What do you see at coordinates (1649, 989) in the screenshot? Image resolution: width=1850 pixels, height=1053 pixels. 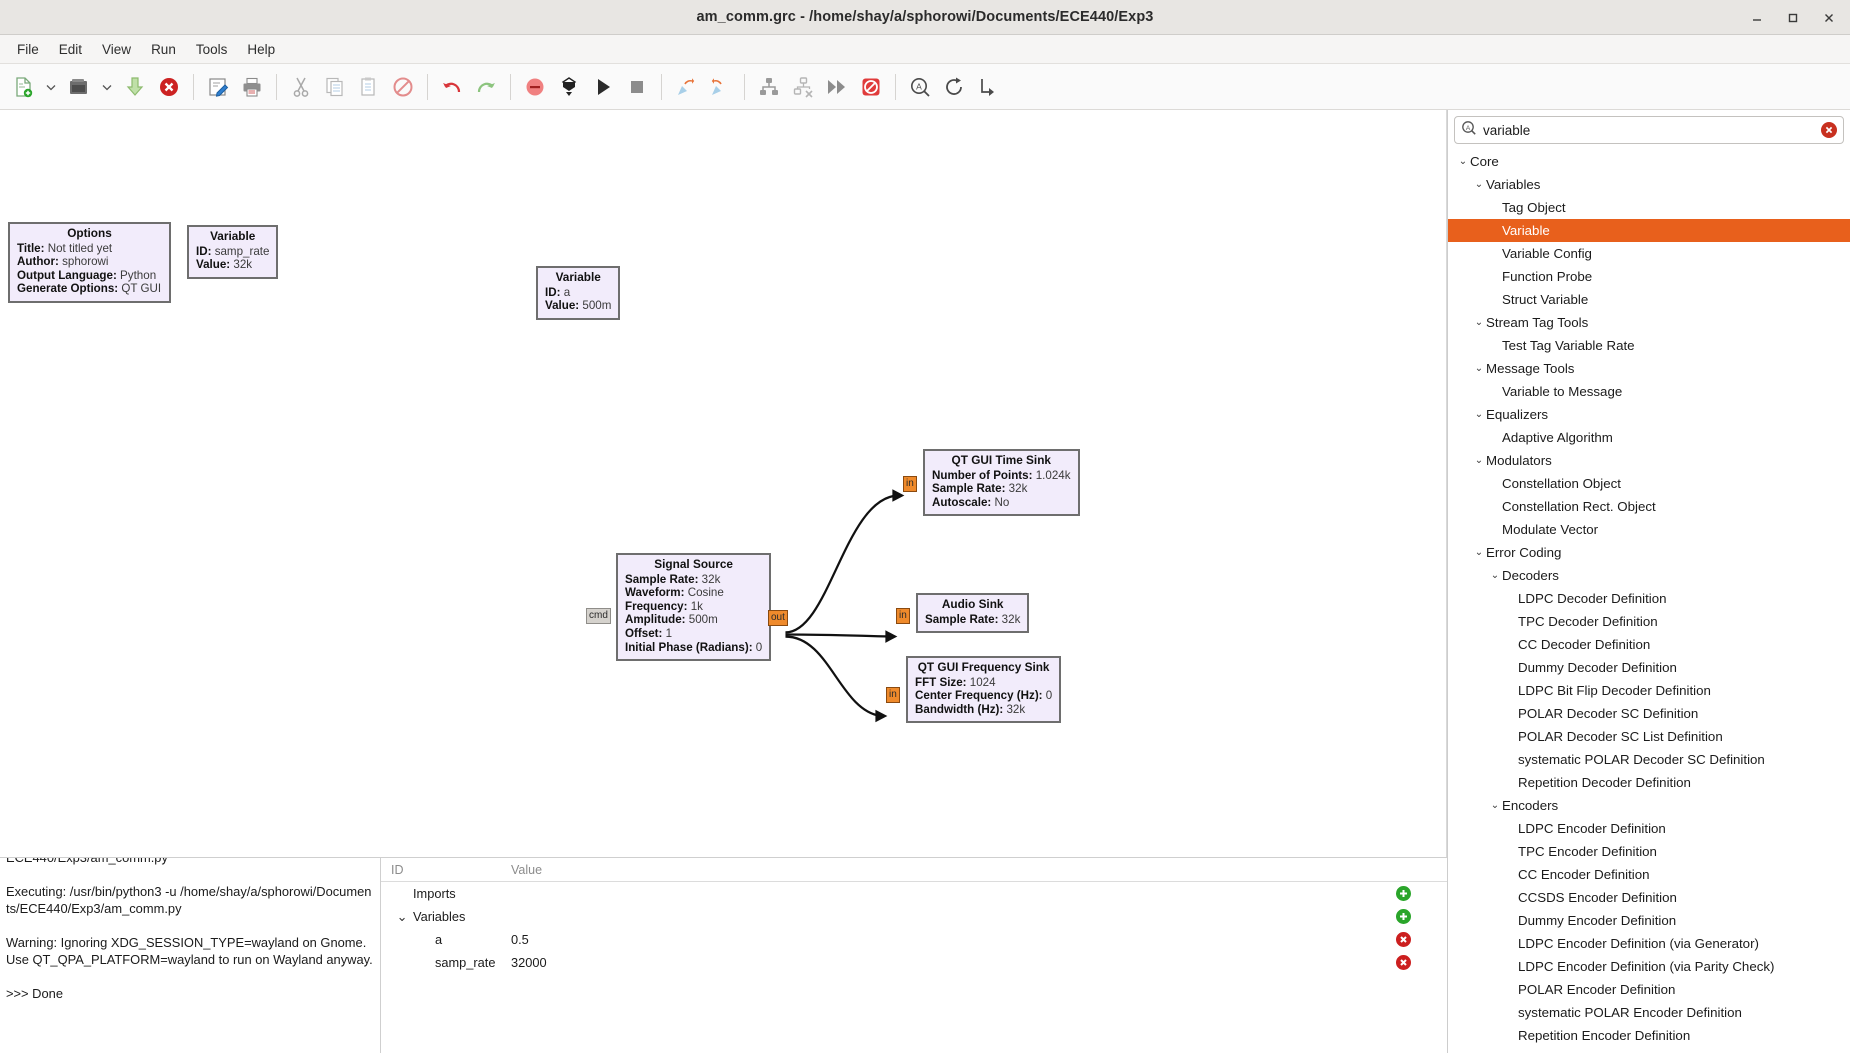 I see `tree-item-polar-encoder-definition: POLAR Encoder Definition` at bounding box center [1649, 989].